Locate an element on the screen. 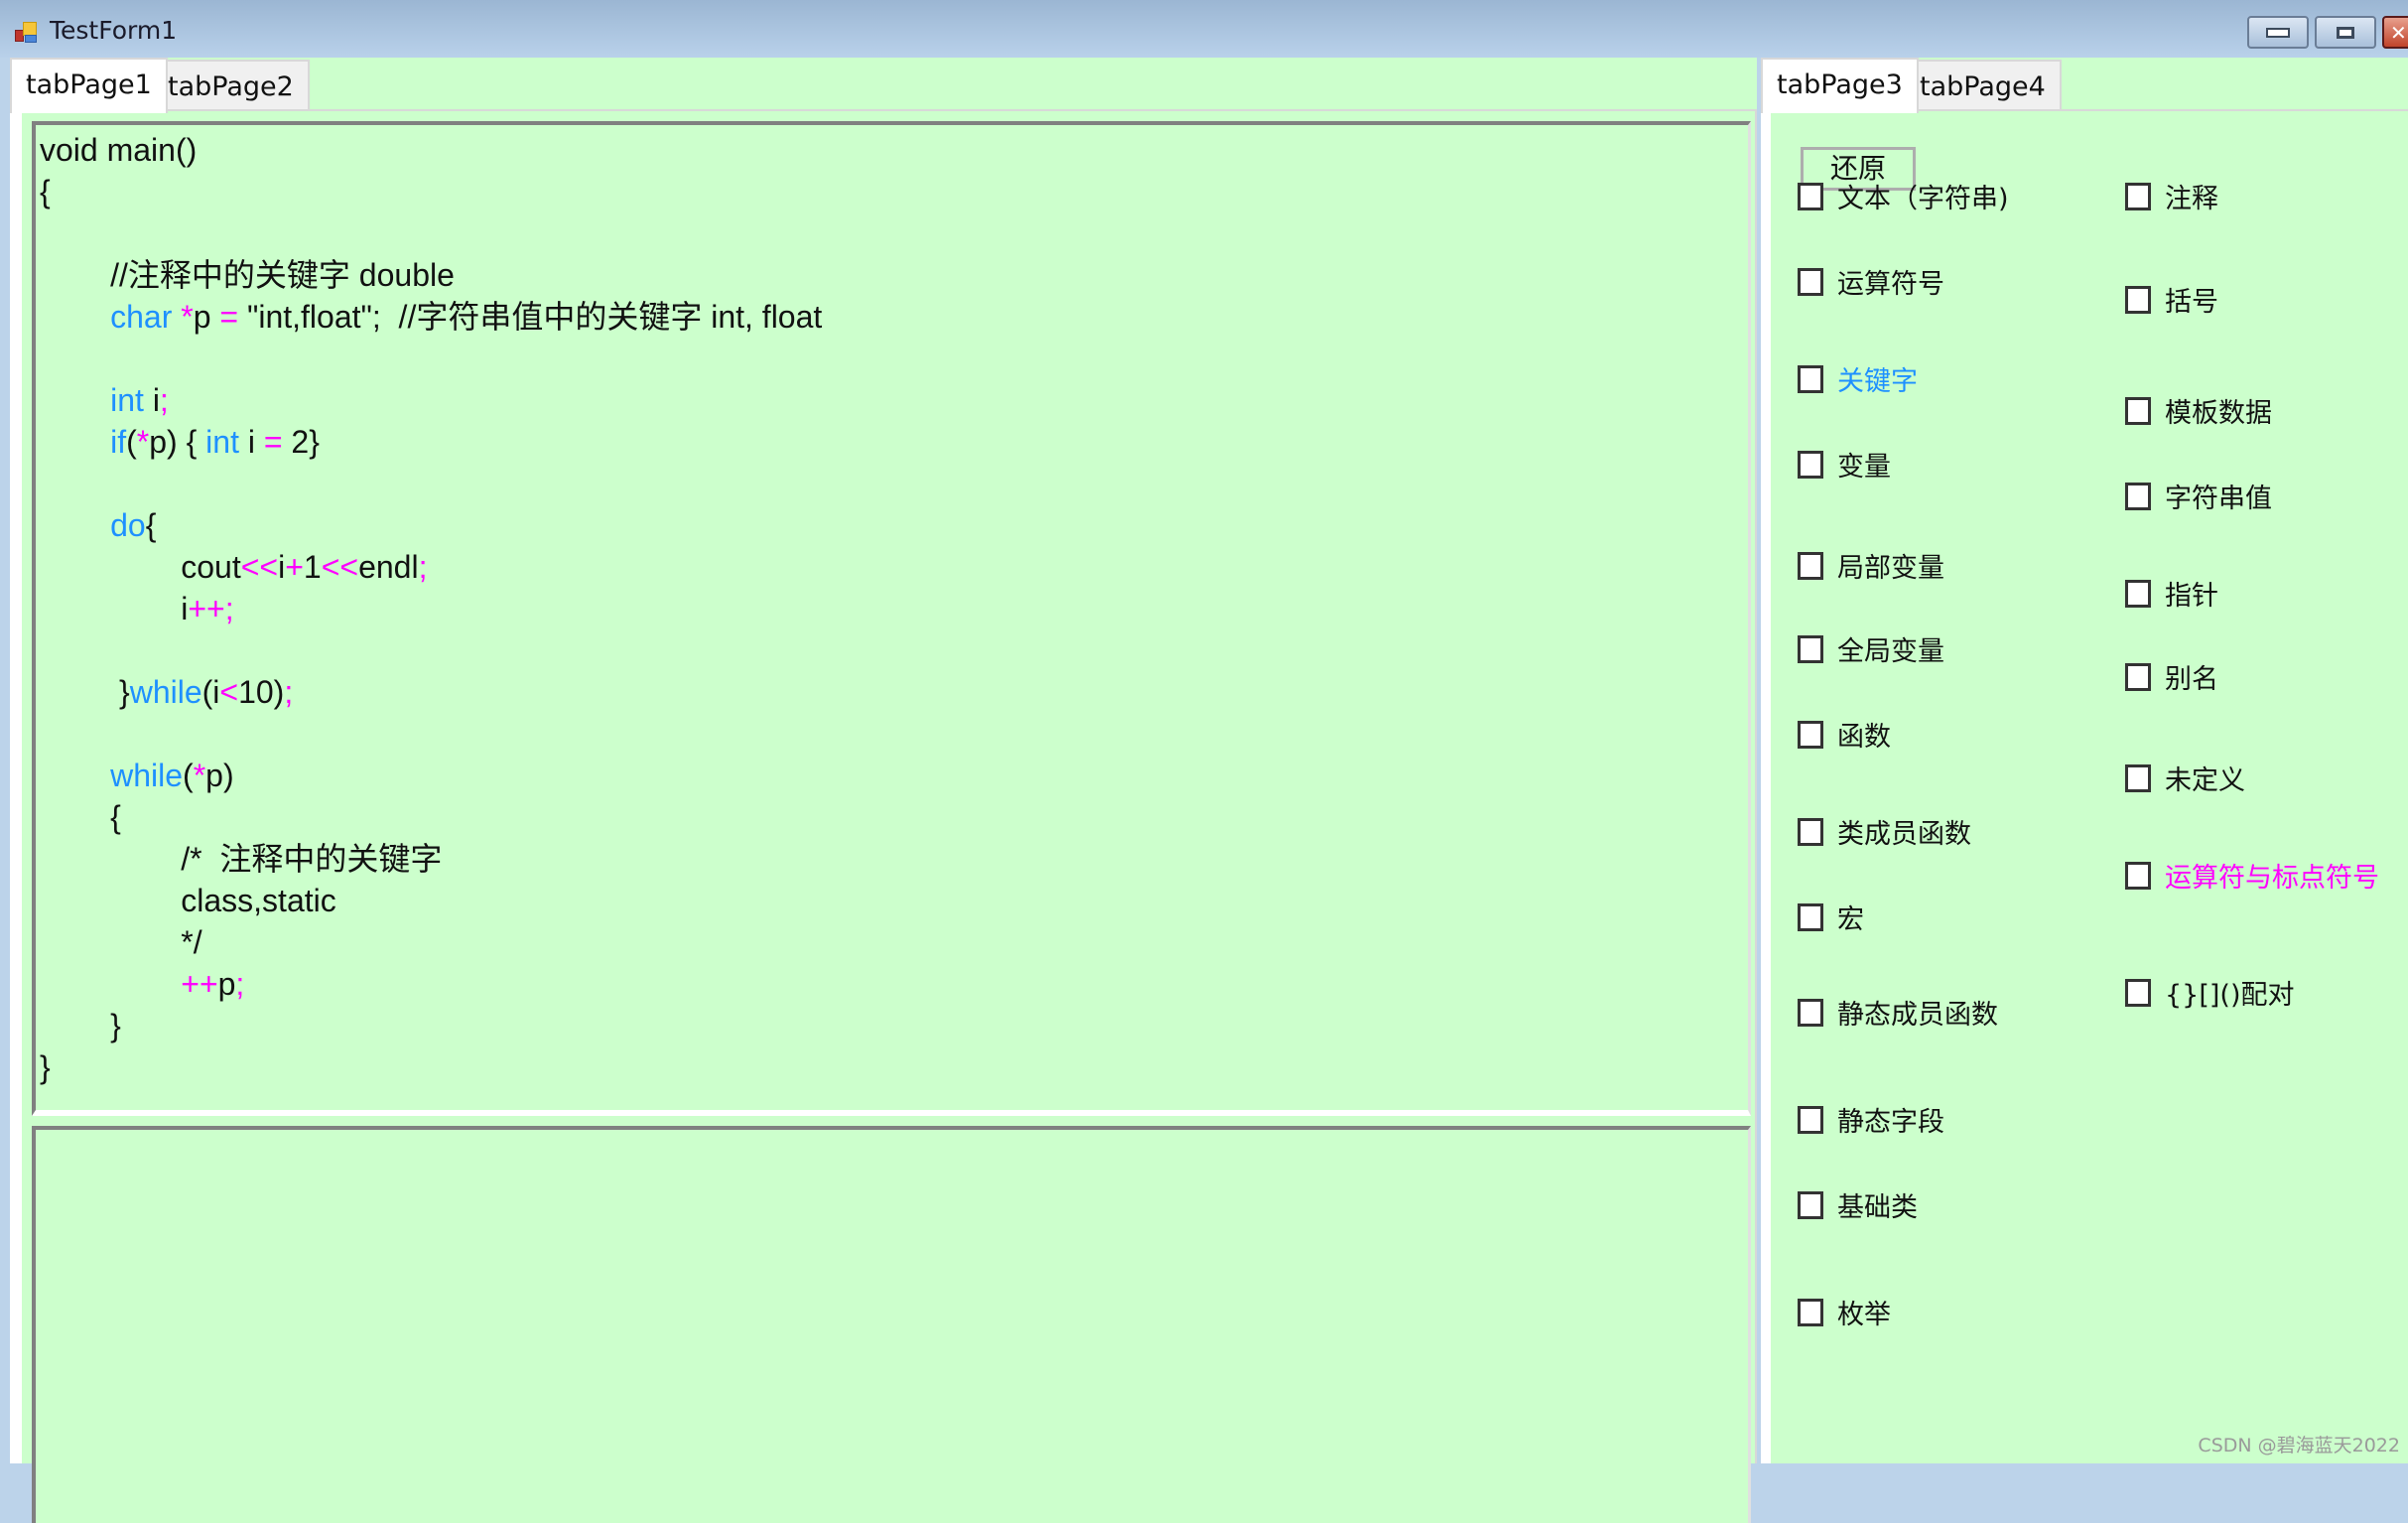 This screenshot has width=2408, height=1523. checkbox-label: 关键字 is located at coordinates (1878, 381).